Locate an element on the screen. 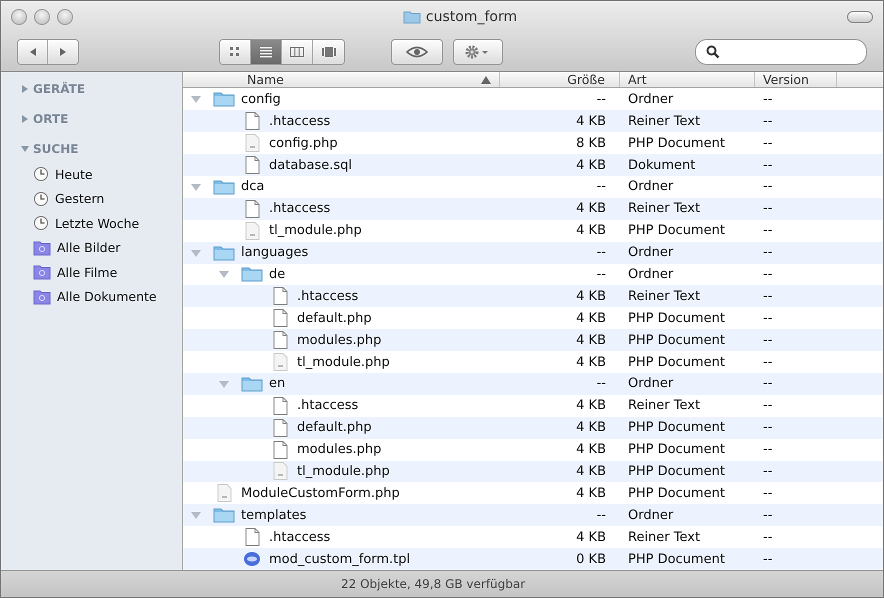 The height and width of the screenshot is (598, 884). sidebar-item: Heute is located at coordinates (91, 174).